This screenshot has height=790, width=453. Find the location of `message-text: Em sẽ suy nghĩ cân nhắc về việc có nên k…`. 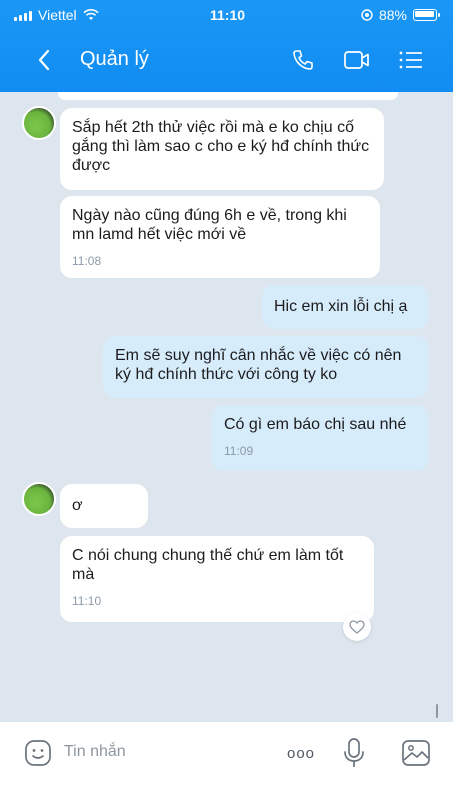

message-text: Em sẽ suy nghĩ cân nhắc về việc có nên k… is located at coordinates (258, 365).